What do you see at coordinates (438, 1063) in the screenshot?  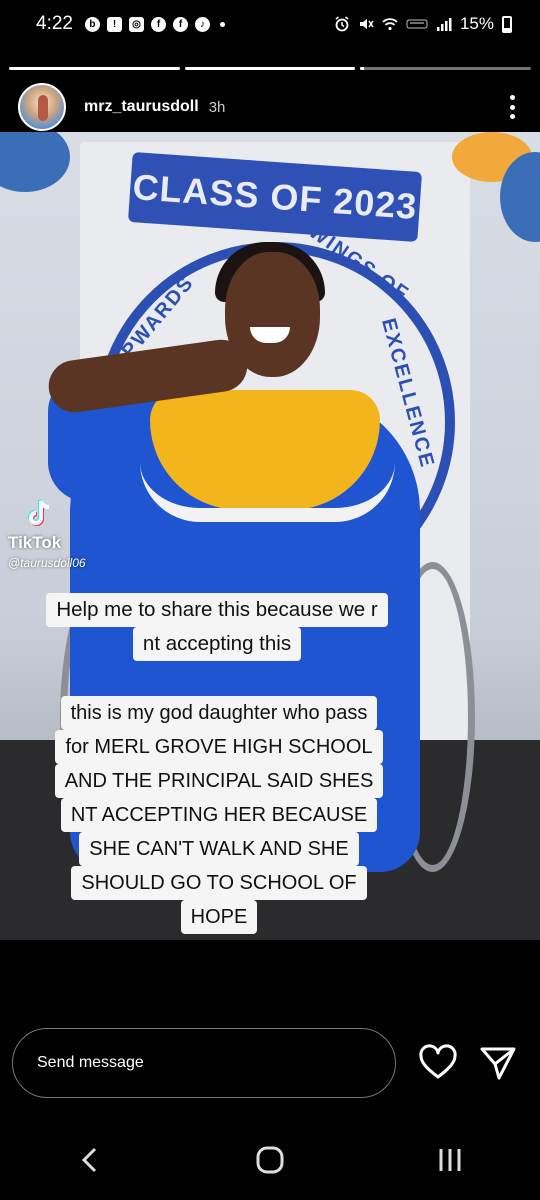 I see `heart-icon` at bounding box center [438, 1063].